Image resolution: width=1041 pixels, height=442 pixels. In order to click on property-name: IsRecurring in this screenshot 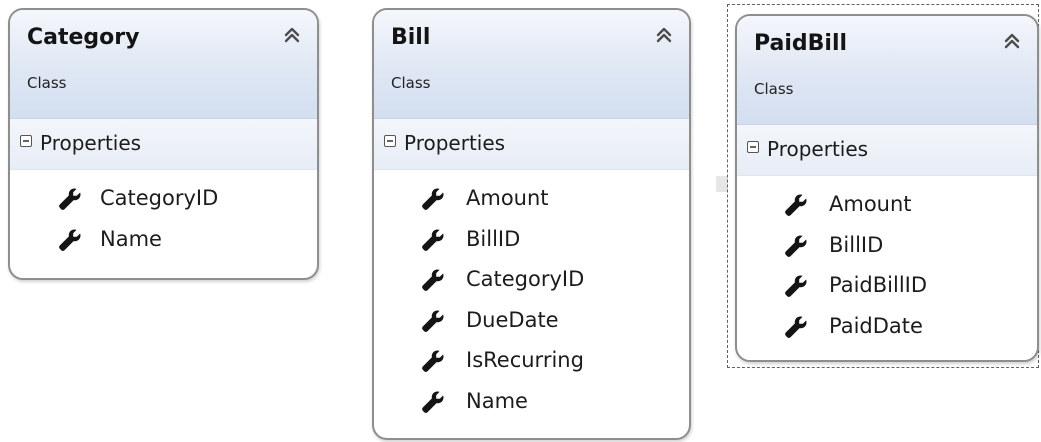, I will do `click(525, 360)`.